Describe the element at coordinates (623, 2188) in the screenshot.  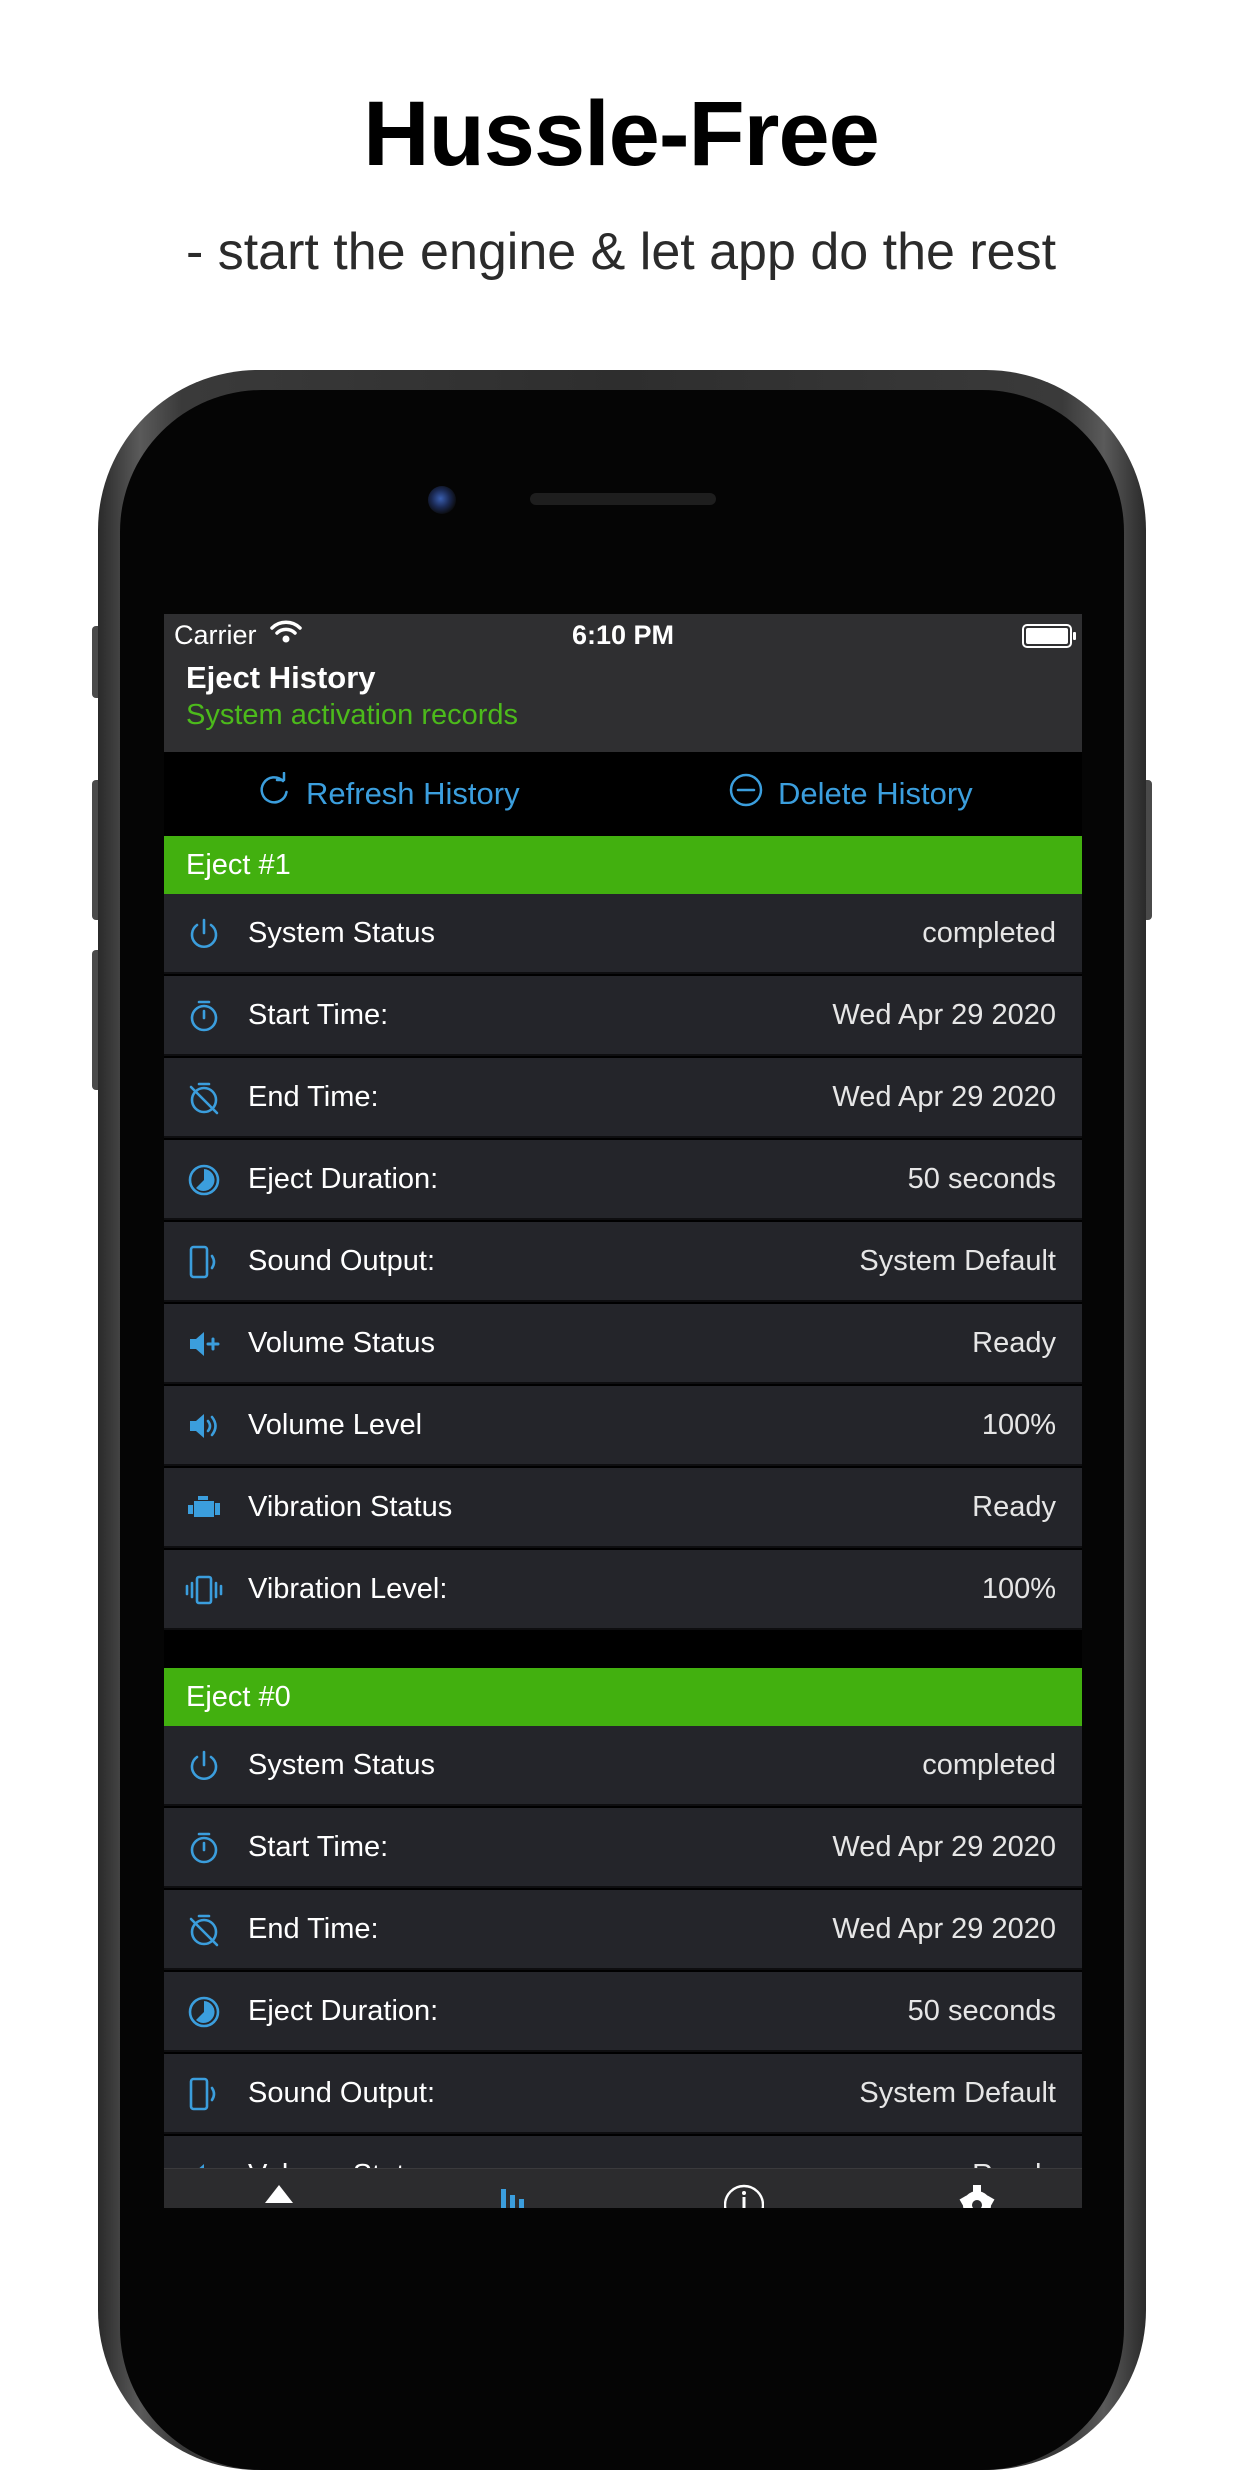
I see `tab-bar` at that location.